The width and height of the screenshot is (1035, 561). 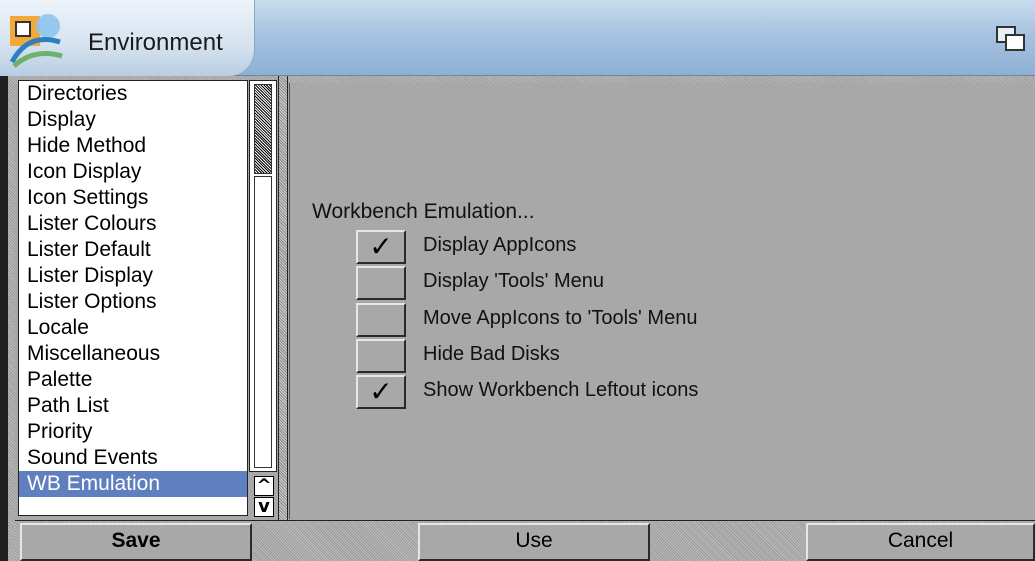 I want to click on window-left-edge, so click(x=4, y=318).